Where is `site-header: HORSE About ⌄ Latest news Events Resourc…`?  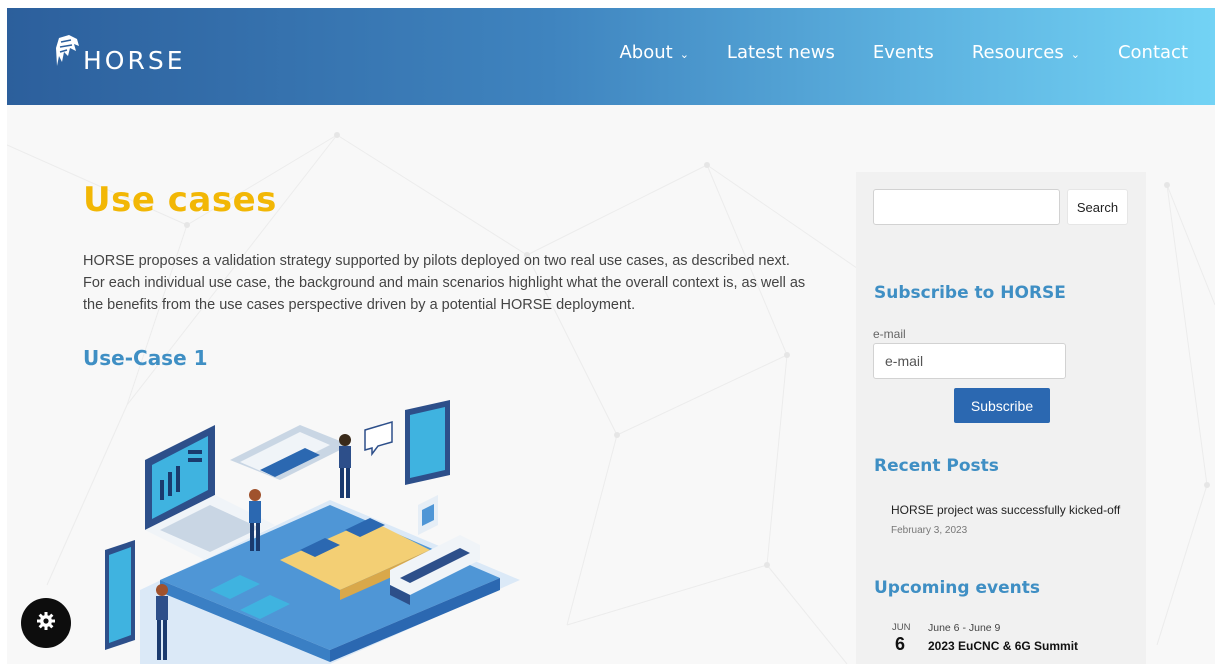 site-header: HORSE About ⌄ Latest news Events Resourc… is located at coordinates (611, 56).